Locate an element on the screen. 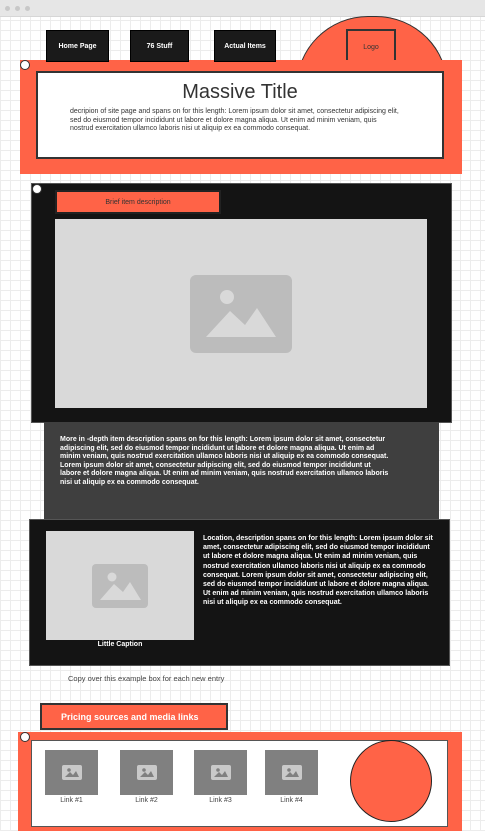 This screenshot has width=485, height=831. link-3: Link #3 is located at coordinates (220, 800).